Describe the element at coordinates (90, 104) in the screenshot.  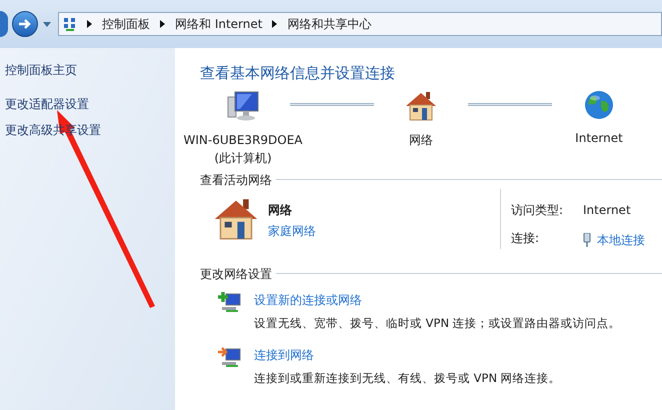
I see `sidebar-link: 更改适配器设置` at that location.